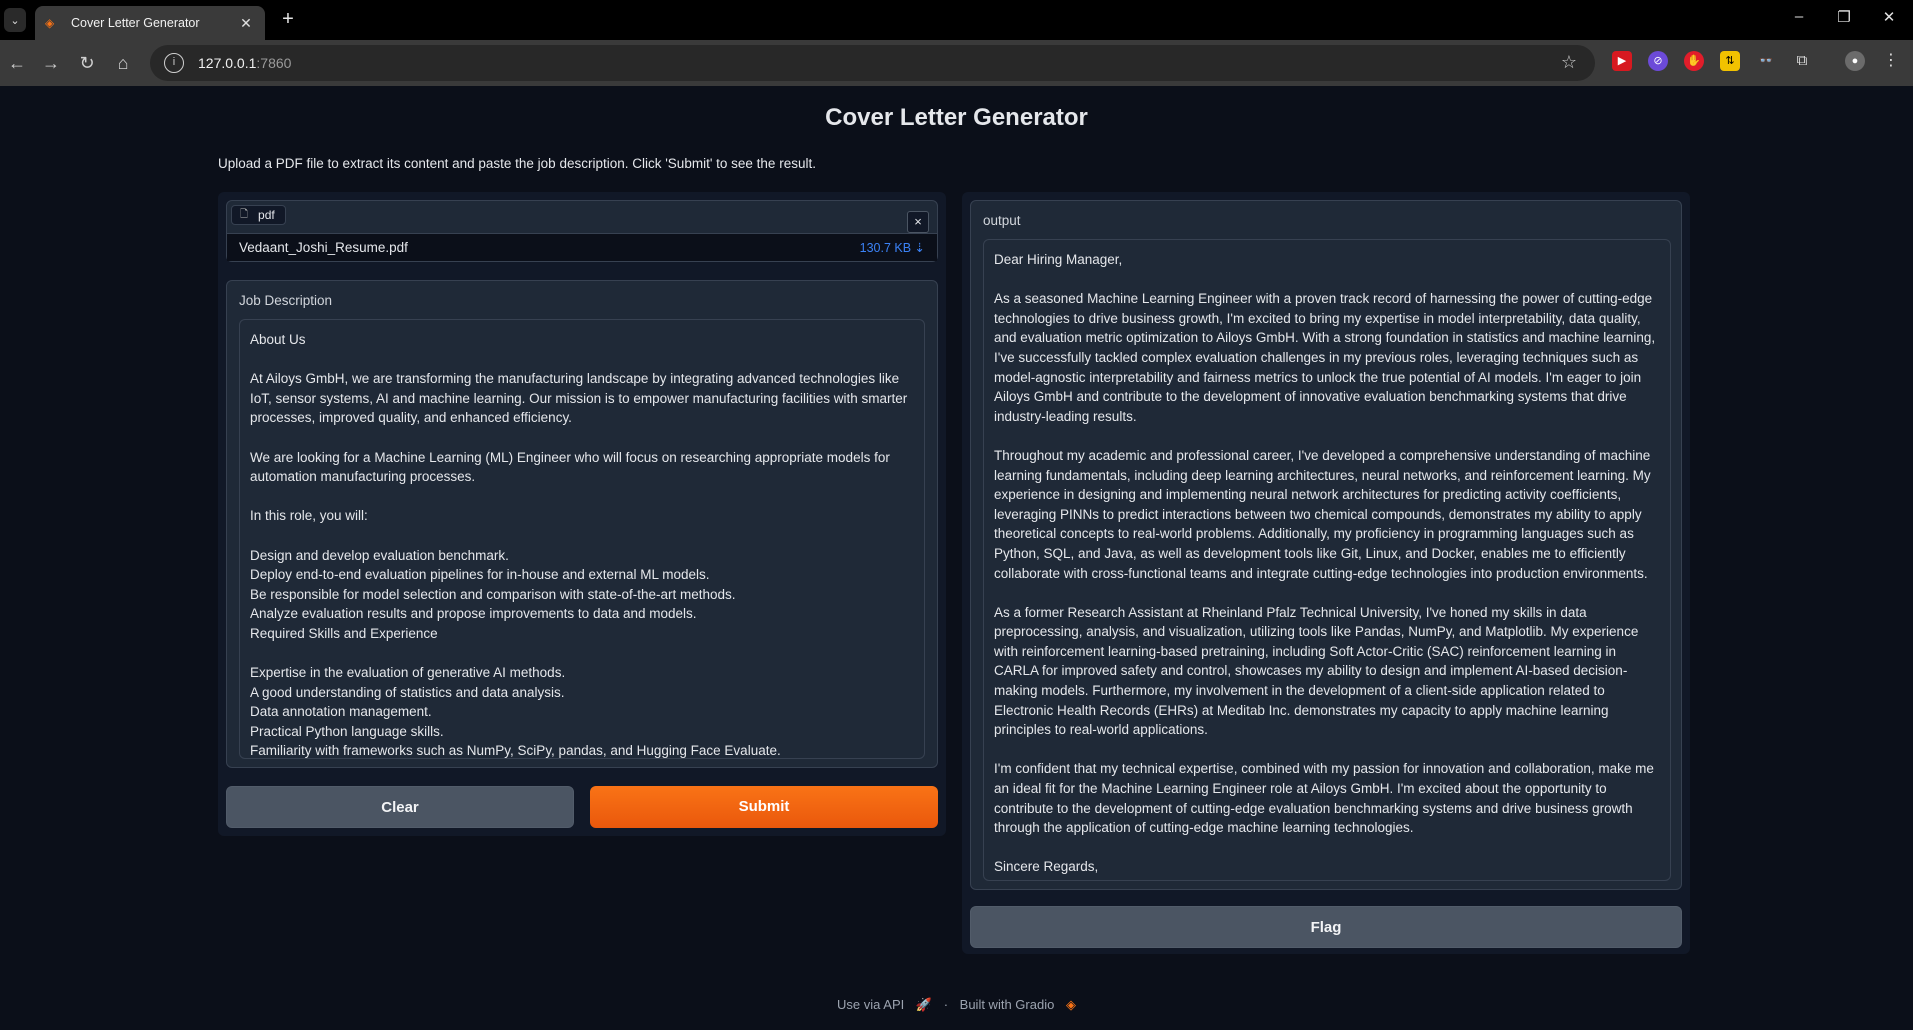  What do you see at coordinates (764, 807) in the screenshot?
I see `submit-button: Submit` at bounding box center [764, 807].